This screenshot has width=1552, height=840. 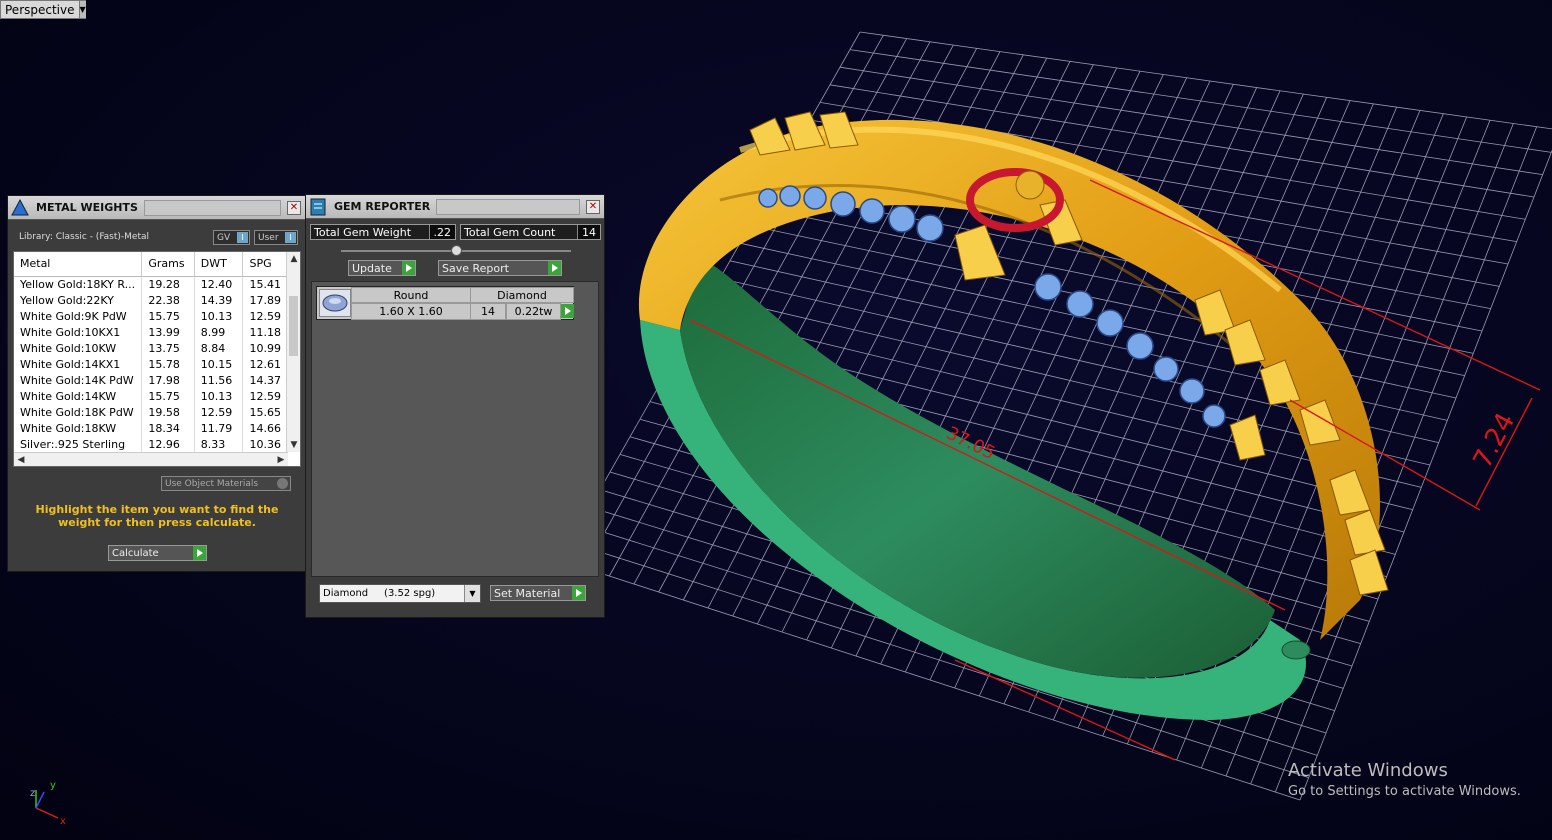 I want to click on set-material-button: Set Material, so click(x=538, y=593).